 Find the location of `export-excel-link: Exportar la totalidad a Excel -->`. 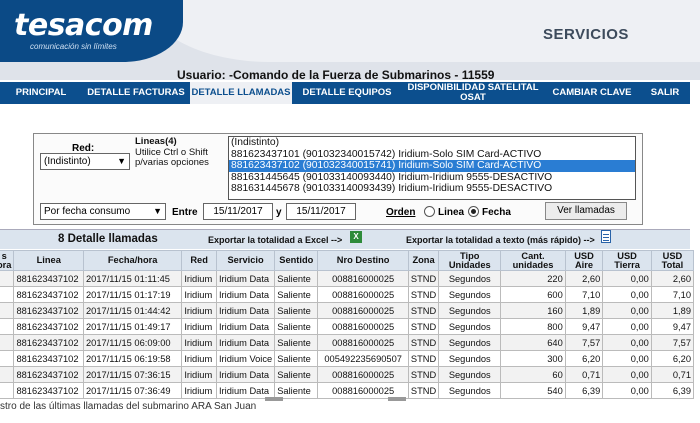

export-excel-link: Exportar la totalidad a Excel --> is located at coordinates (275, 240).